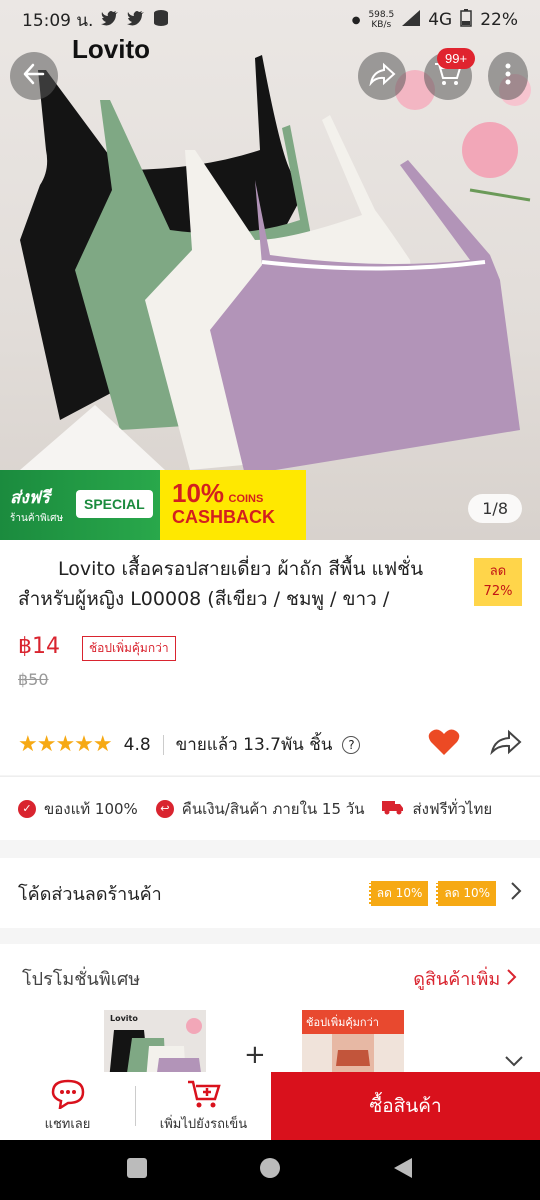 This screenshot has height=1200, width=540. What do you see at coordinates (155, 1045) in the screenshot?
I see `promo-product-thumb: Lovito` at bounding box center [155, 1045].